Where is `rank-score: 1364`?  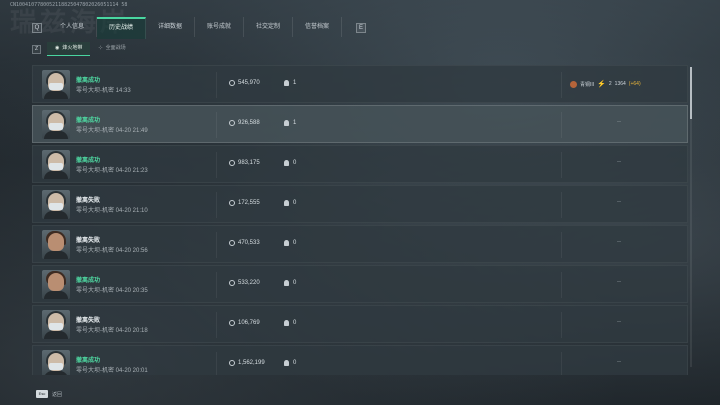
rank-score: 1364 is located at coordinates (620, 84).